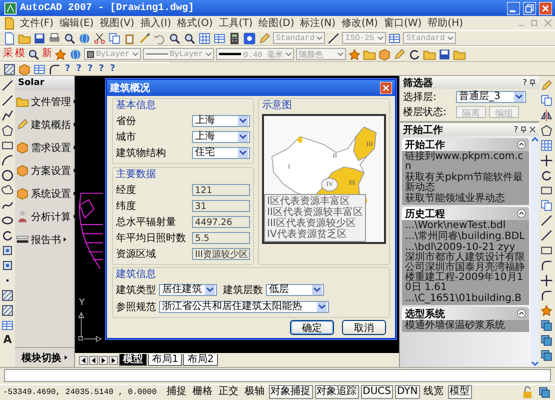 Image resolution: width=555 pixels, height=400 pixels. What do you see at coordinates (295, 290) in the screenshot?
I see `select-field: 低层` at bounding box center [295, 290].